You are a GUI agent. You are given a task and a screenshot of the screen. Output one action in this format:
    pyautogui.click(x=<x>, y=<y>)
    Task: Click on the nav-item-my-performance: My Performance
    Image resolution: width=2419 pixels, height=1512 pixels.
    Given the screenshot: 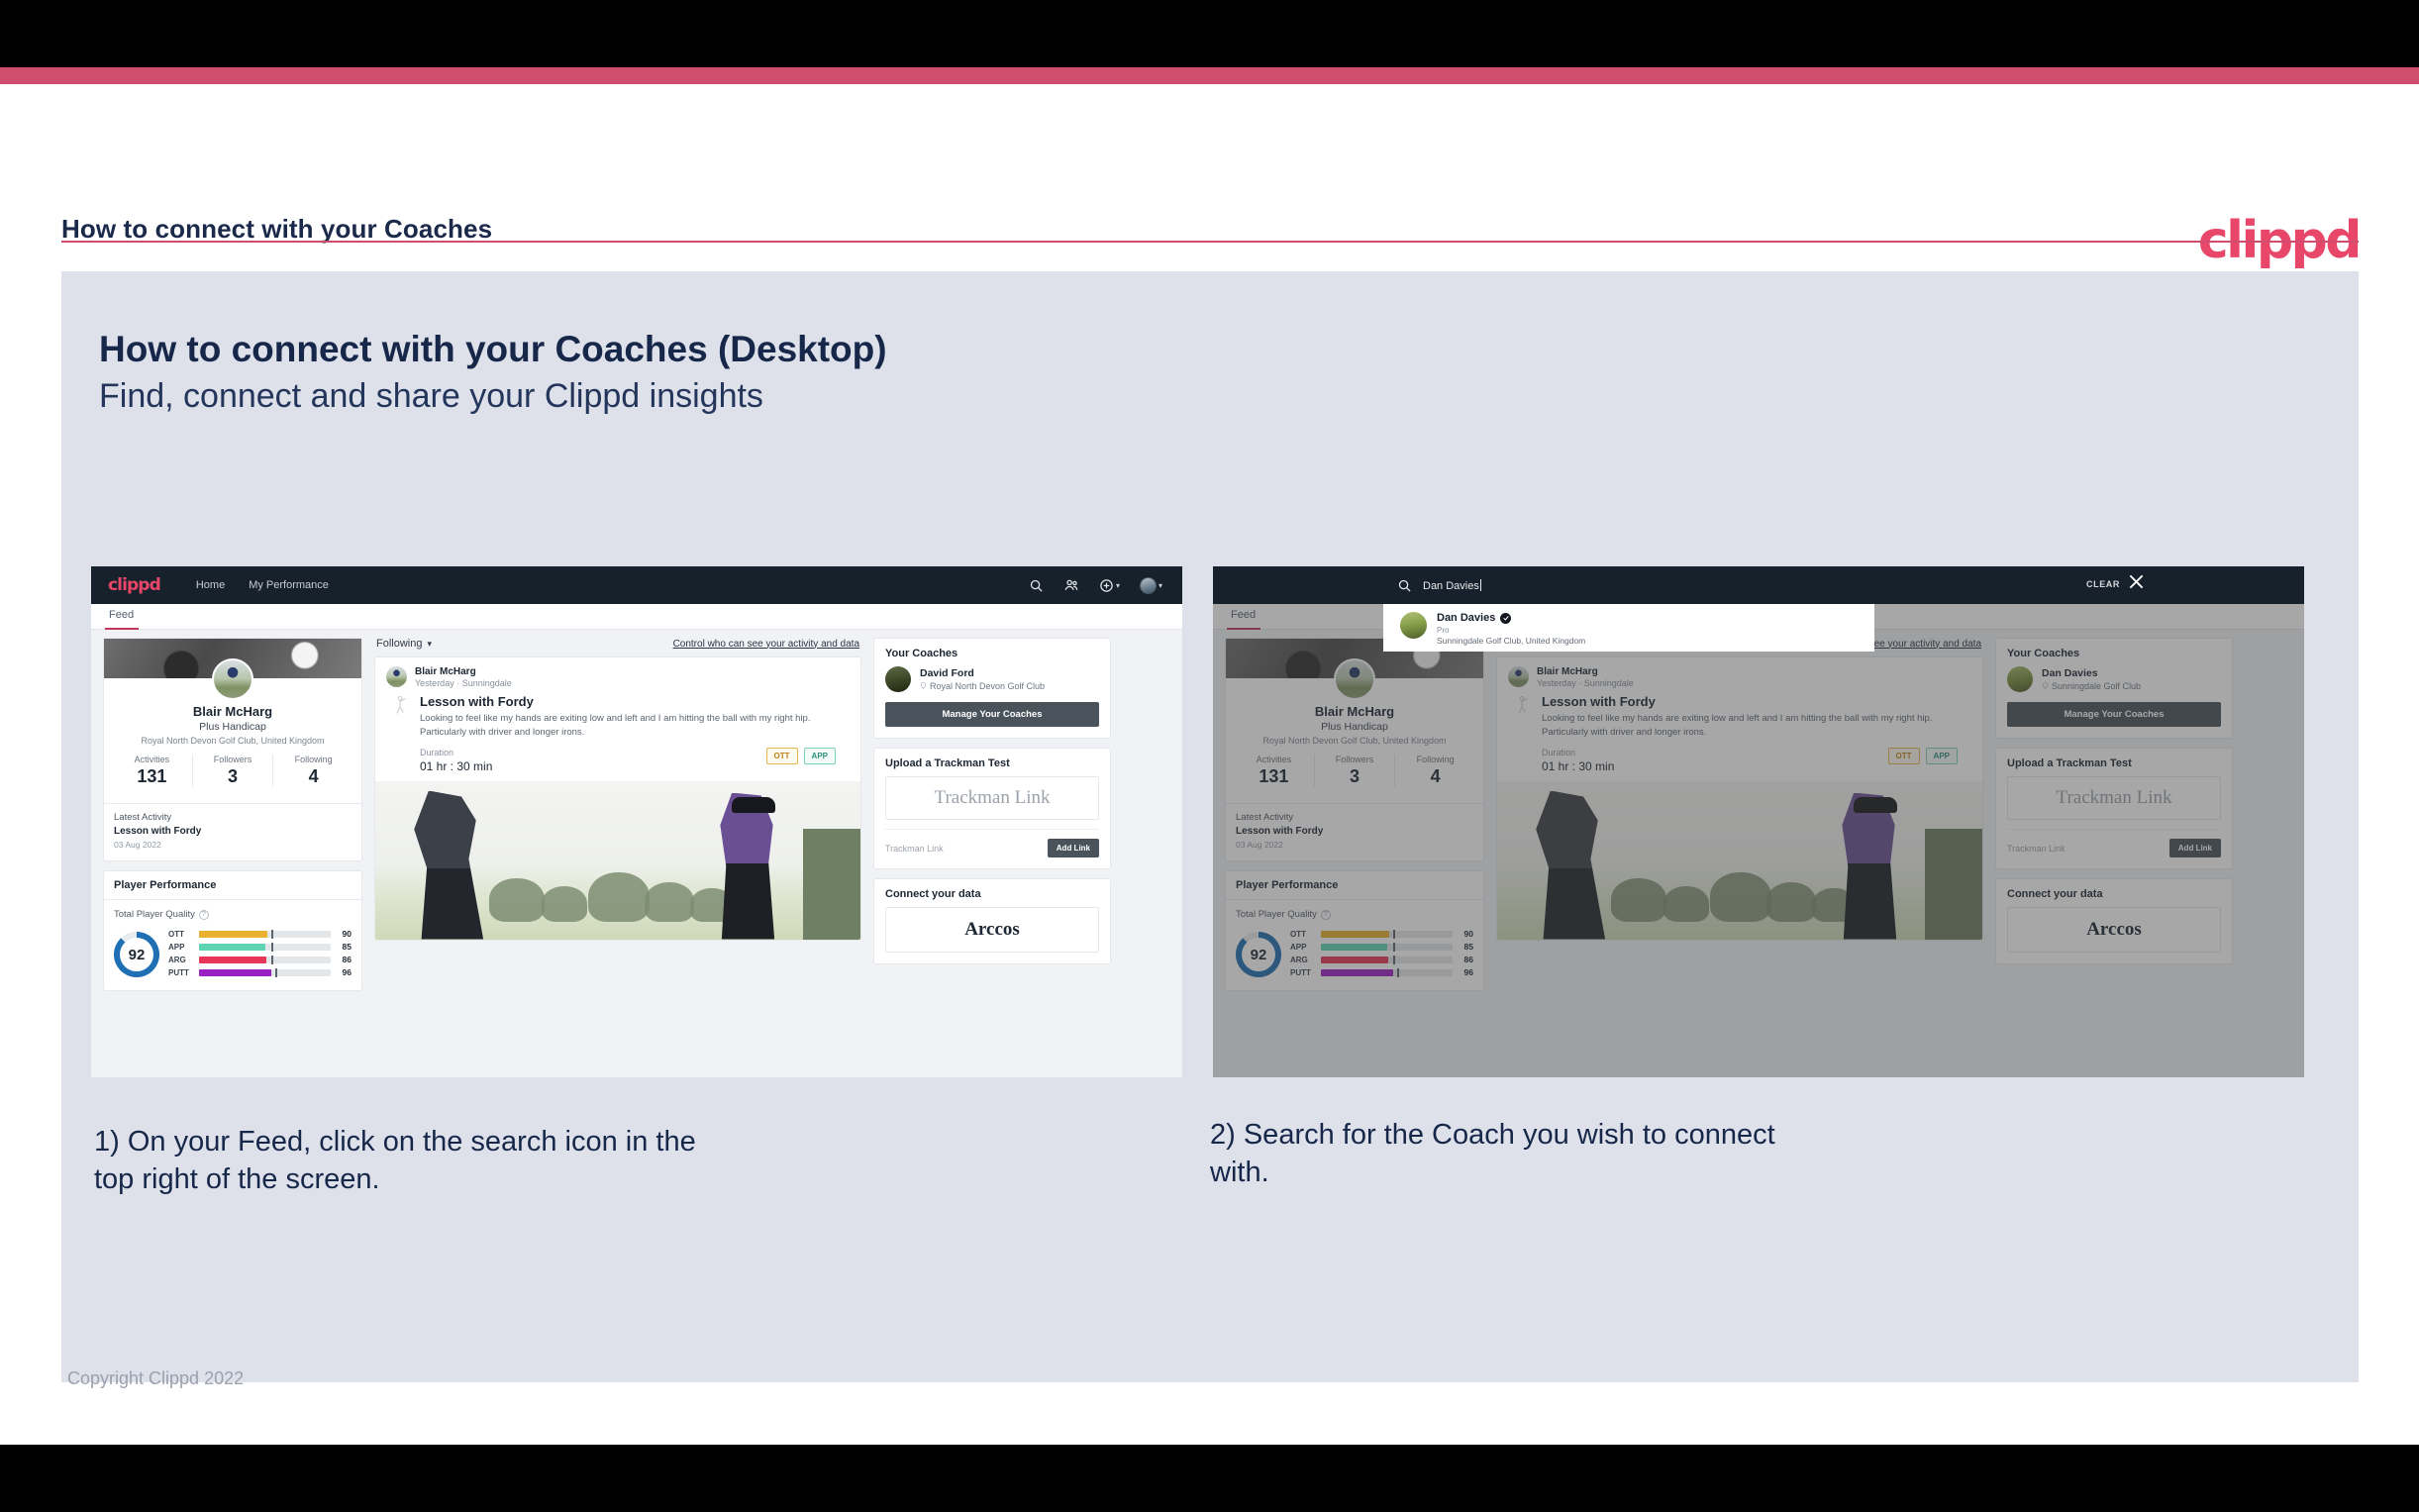 What is the action you would take?
    pyautogui.click(x=289, y=585)
    